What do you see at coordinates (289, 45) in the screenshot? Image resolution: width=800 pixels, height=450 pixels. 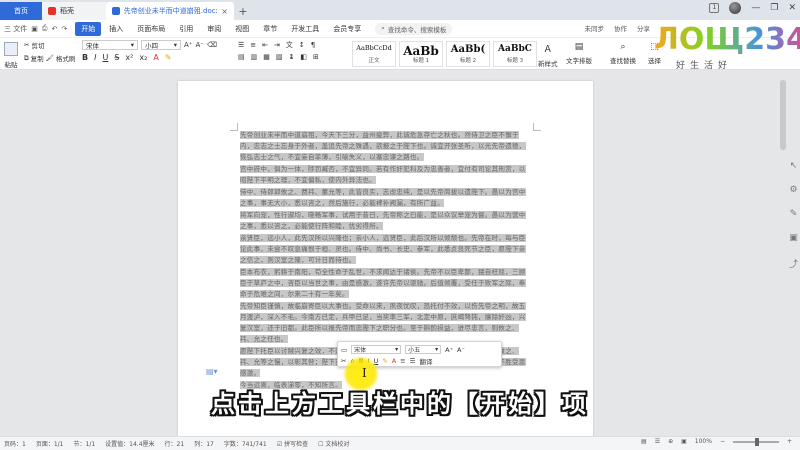 I see `chinese-layout-icon: 文` at bounding box center [289, 45].